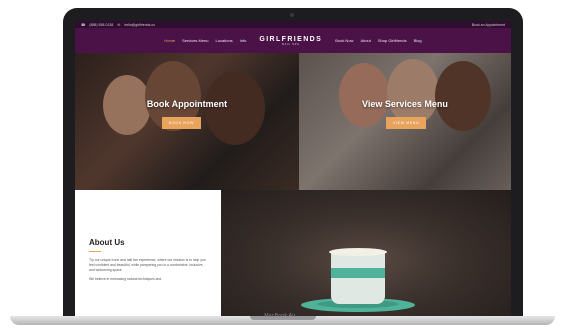 Image resolution: width=565 pixels, height=329 pixels. I want to click on nav-locations: Locations, so click(224, 40).